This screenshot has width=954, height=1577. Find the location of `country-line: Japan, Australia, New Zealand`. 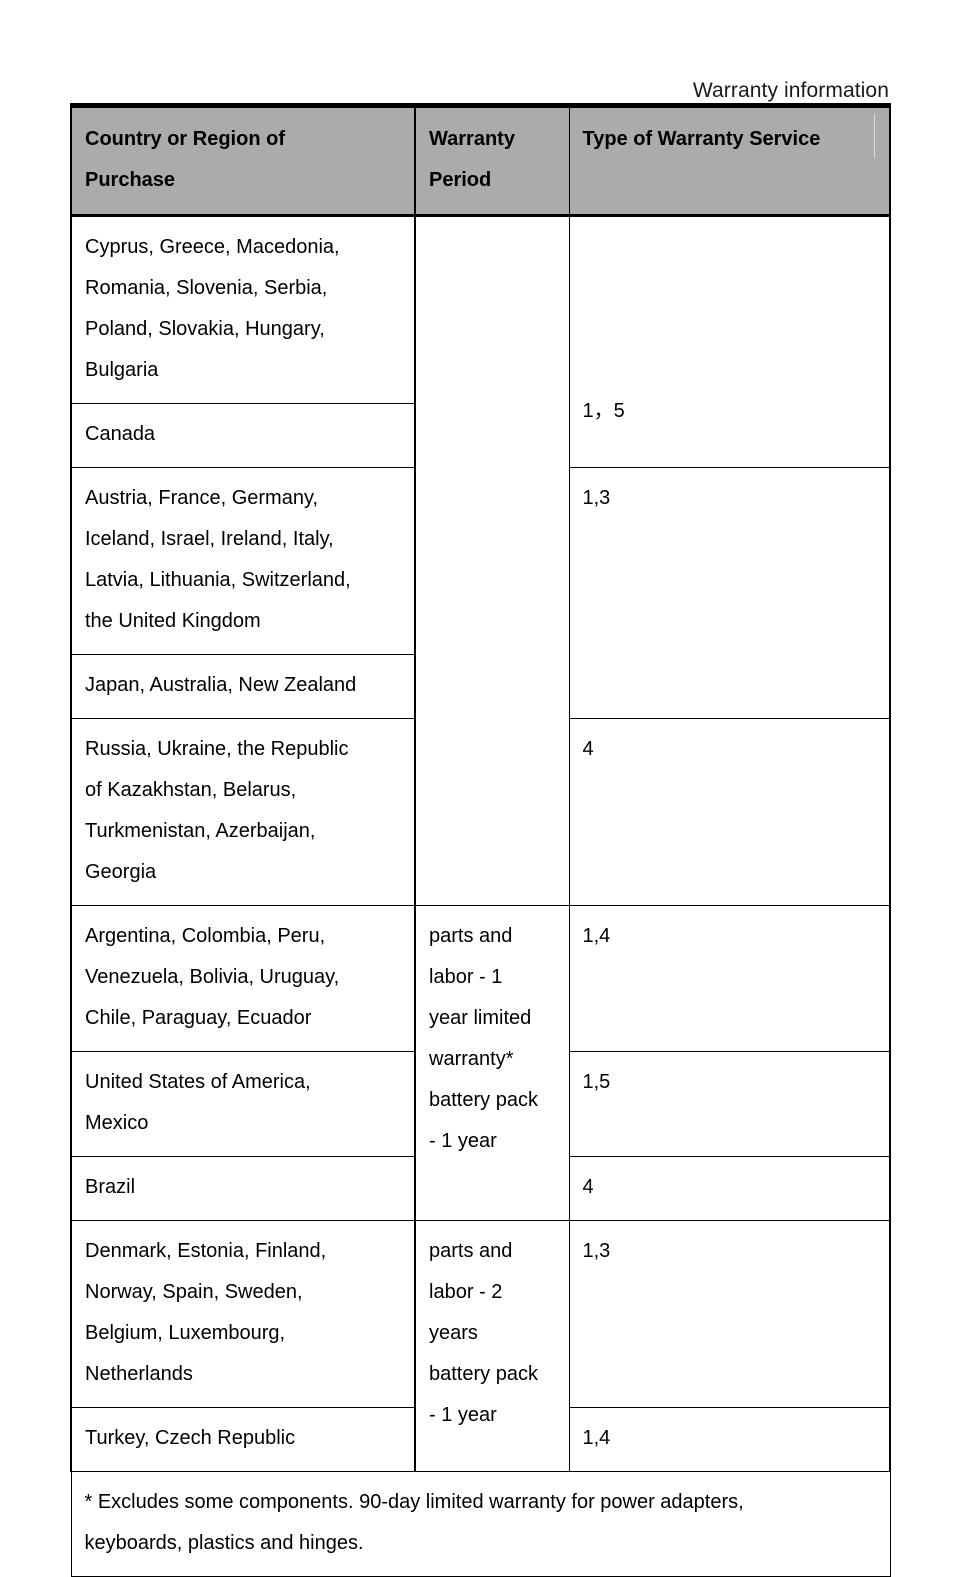

country-line: Japan, Australia, New Zealand is located at coordinates (221, 685).